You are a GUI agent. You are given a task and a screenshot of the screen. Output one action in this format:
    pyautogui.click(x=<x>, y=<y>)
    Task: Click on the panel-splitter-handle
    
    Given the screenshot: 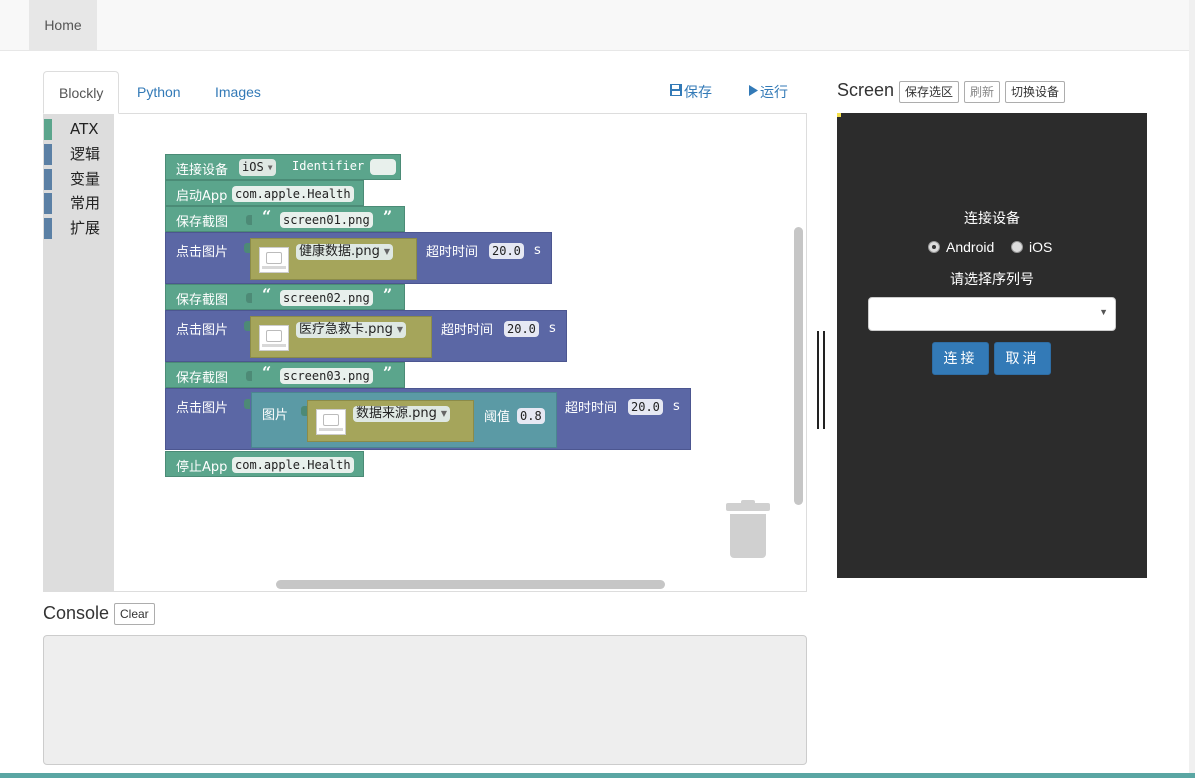 What is the action you would take?
    pyautogui.click(x=822, y=380)
    